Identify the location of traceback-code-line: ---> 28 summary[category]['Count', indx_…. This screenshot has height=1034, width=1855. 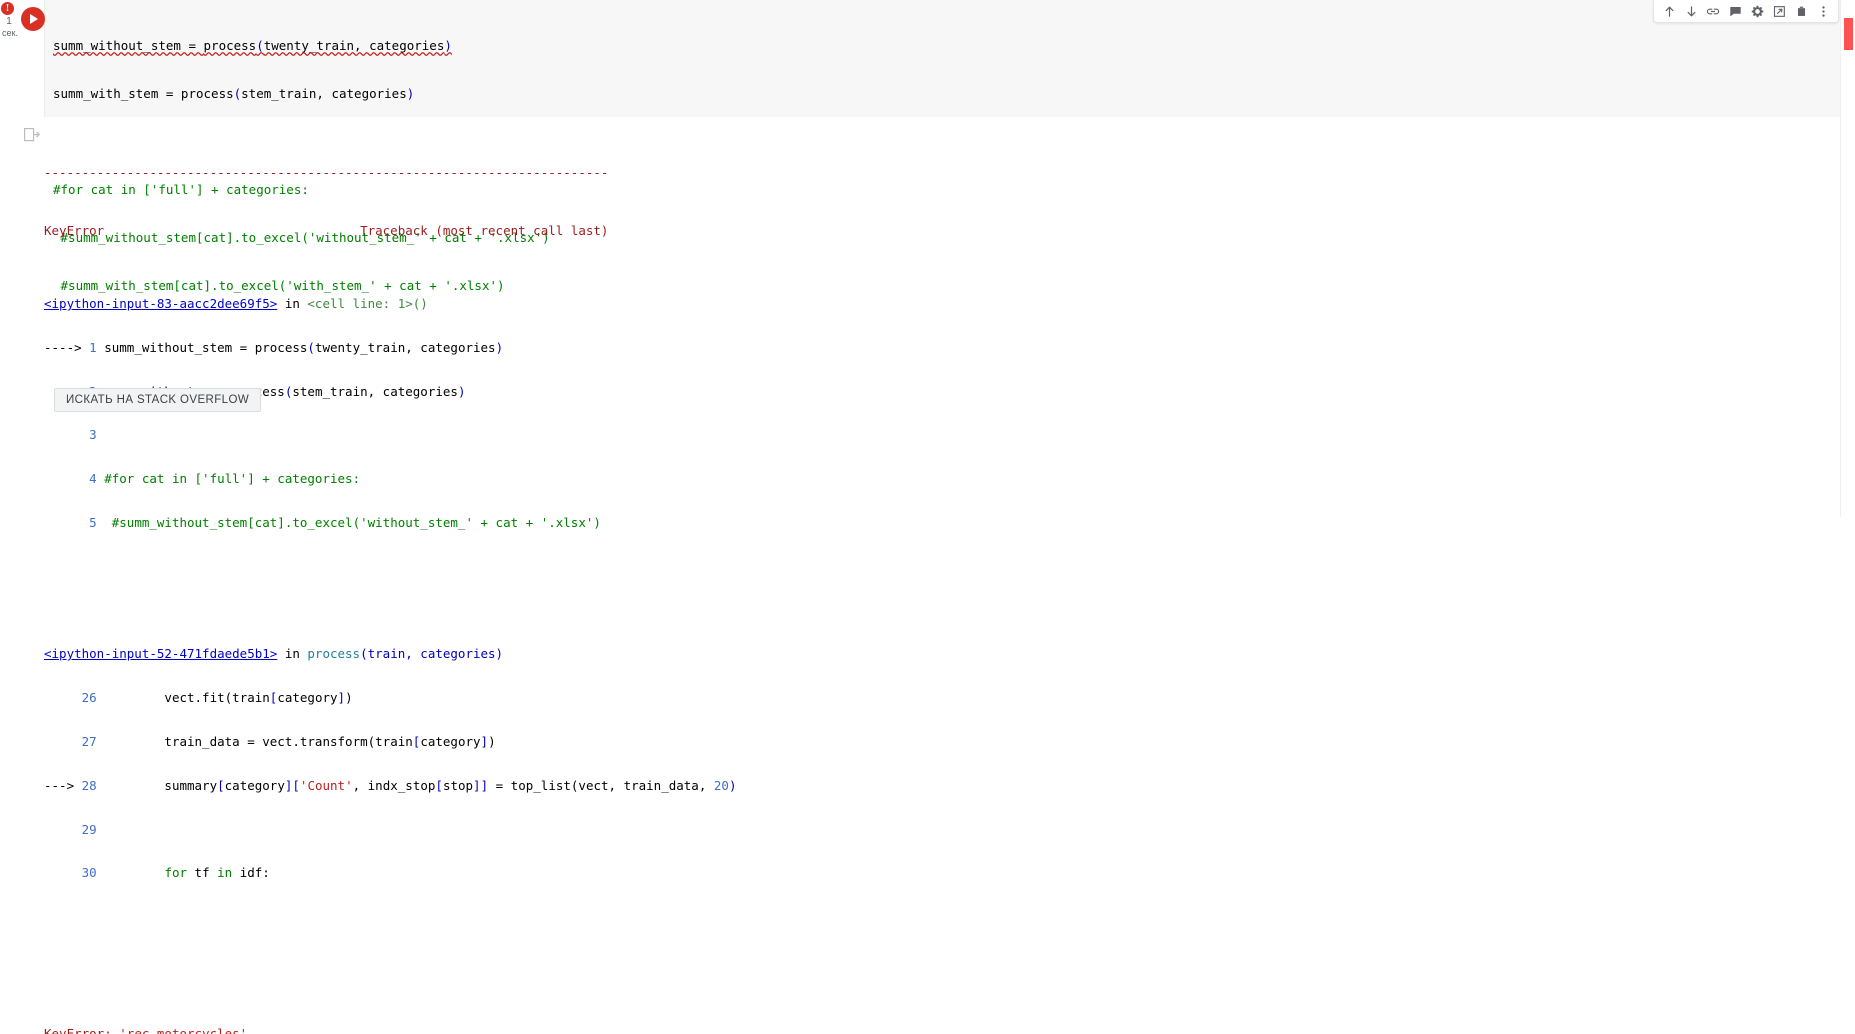
(390, 785).